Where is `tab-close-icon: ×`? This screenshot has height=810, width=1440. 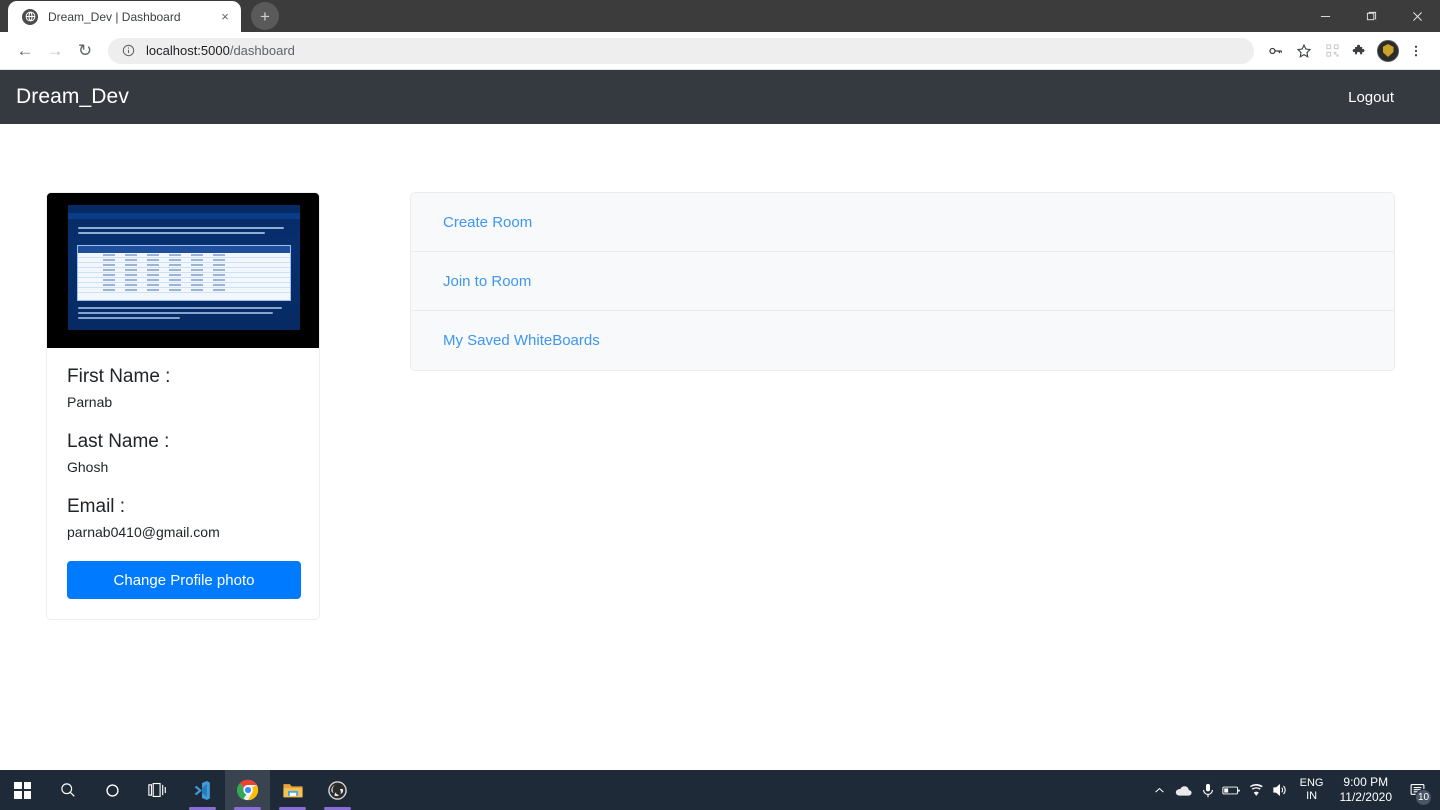 tab-close-icon: × is located at coordinates (225, 17).